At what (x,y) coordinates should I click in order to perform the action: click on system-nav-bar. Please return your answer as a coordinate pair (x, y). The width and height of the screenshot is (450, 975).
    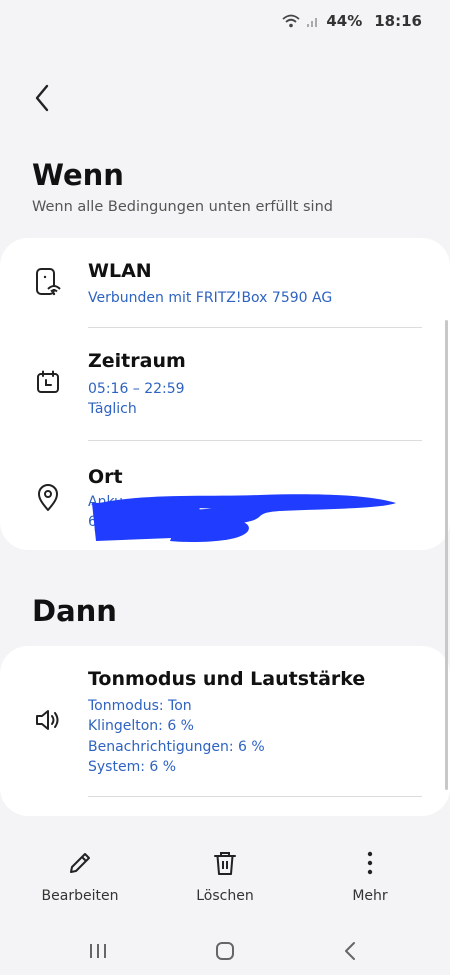
    Looking at the image, I should click on (225, 952).